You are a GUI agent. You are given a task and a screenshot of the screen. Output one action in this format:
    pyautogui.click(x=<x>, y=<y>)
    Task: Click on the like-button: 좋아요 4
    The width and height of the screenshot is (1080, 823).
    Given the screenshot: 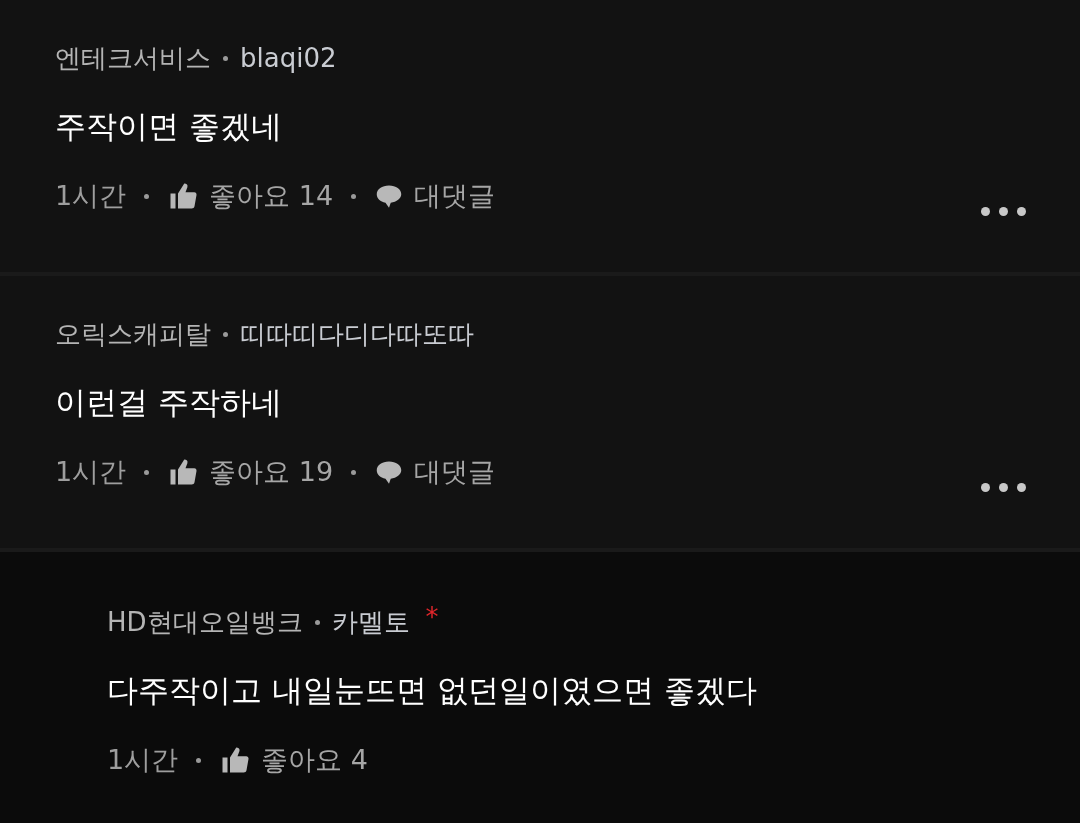 What is the action you would take?
    pyautogui.click(x=293, y=760)
    